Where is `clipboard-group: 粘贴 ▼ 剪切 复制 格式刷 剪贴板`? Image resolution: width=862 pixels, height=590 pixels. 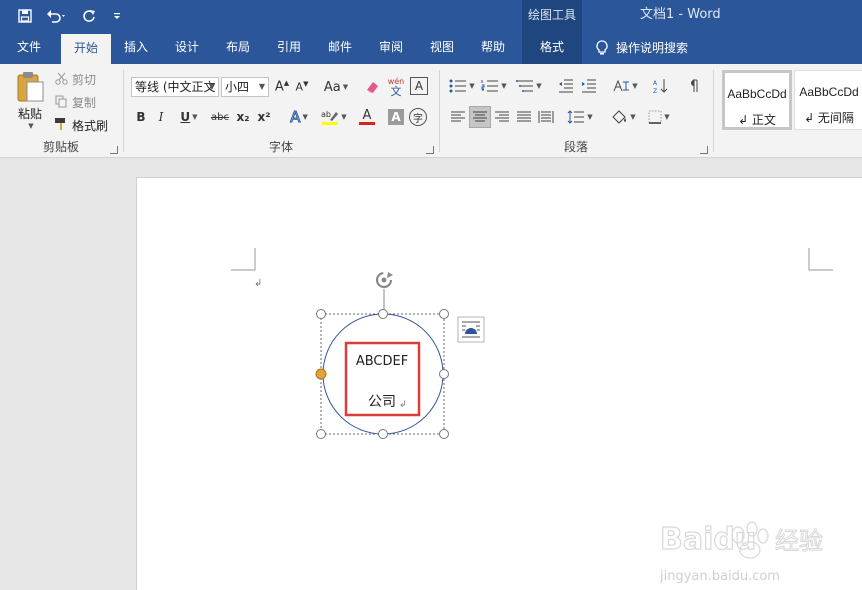 clipboard-group: 粘贴 ▼ 剪切 复制 格式刷 剪贴板 is located at coordinates (61, 111).